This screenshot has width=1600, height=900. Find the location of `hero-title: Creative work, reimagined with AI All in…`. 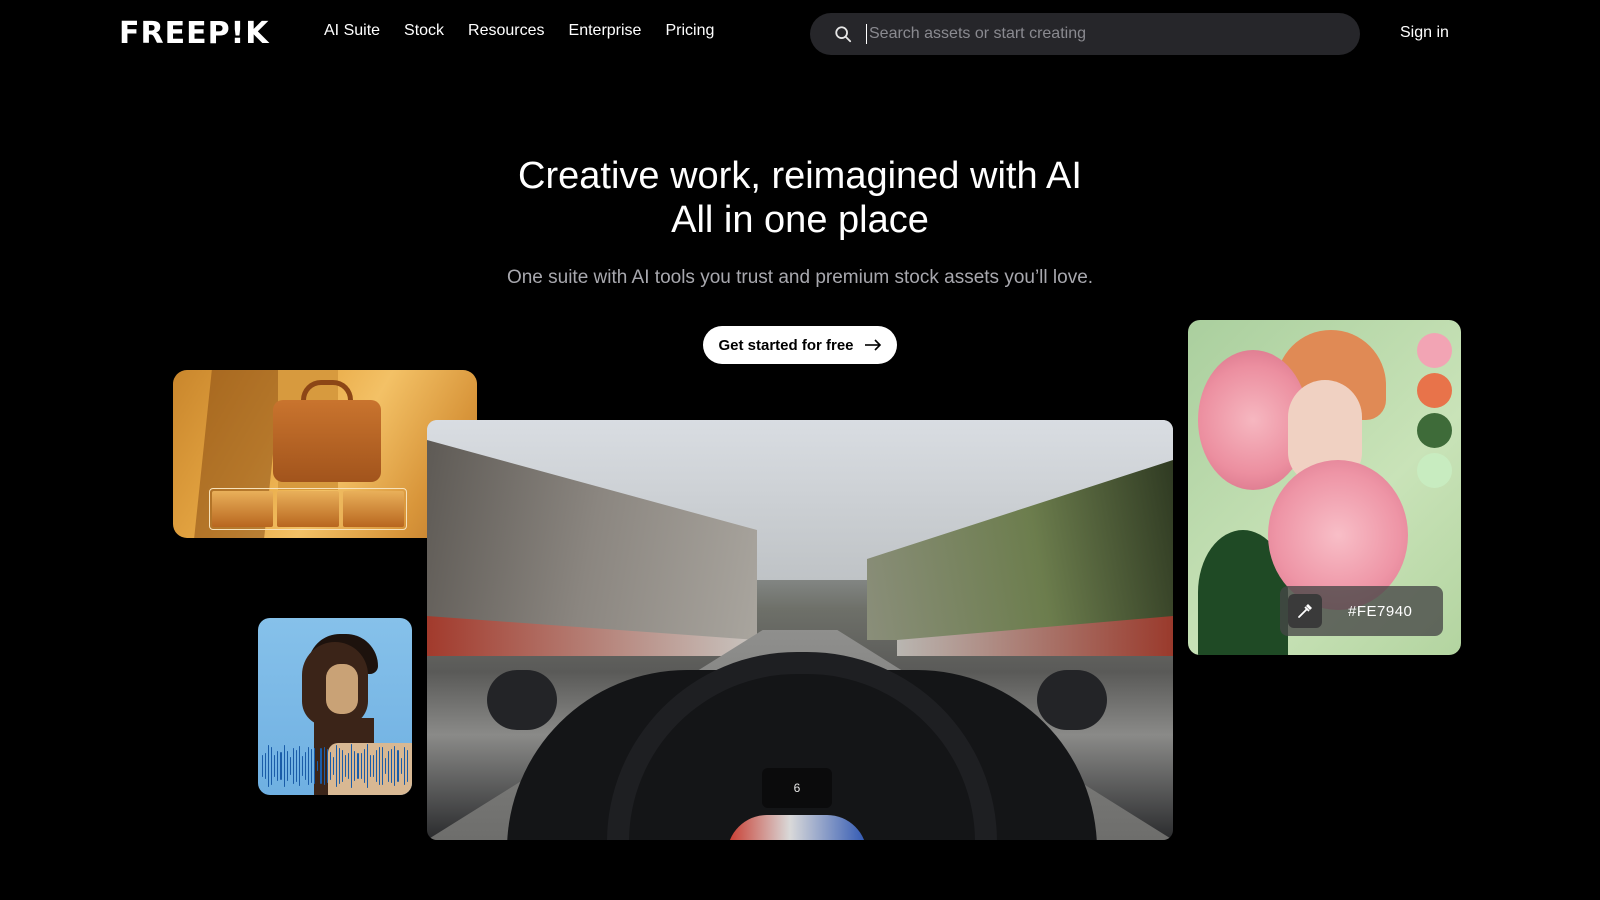

hero-title: Creative work, reimagined with AI All in… is located at coordinates (800, 198).